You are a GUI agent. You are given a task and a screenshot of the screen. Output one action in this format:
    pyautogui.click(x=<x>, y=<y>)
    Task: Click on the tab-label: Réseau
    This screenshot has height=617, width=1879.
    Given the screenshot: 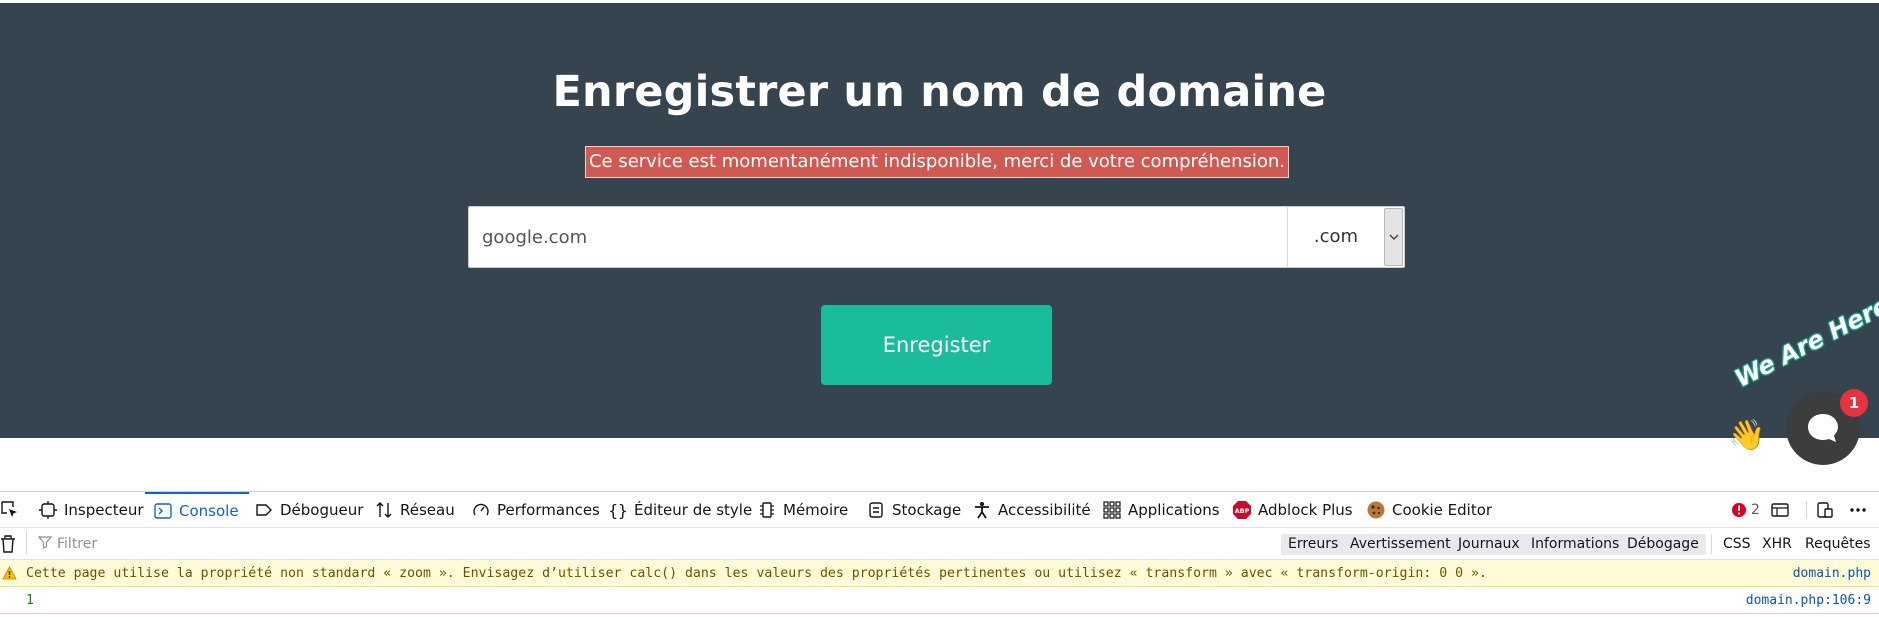 What is the action you would take?
    pyautogui.click(x=427, y=510)
    